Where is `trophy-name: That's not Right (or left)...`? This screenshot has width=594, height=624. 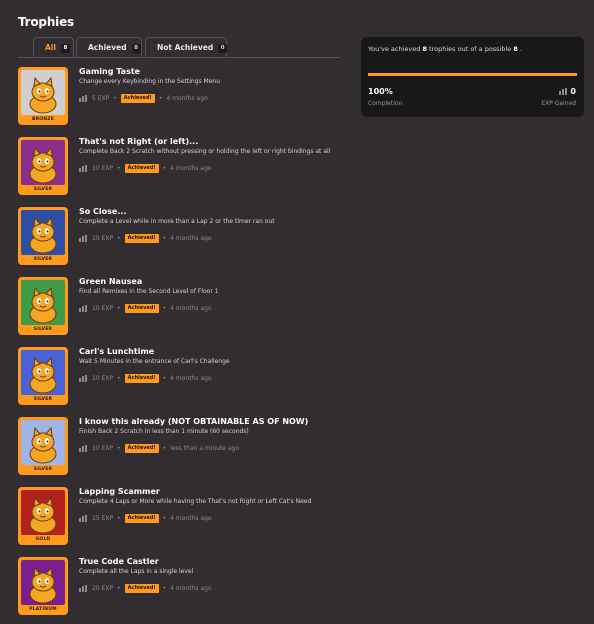
trophy-name: That's not Right (or left)... is located at coordinates (139, 141).